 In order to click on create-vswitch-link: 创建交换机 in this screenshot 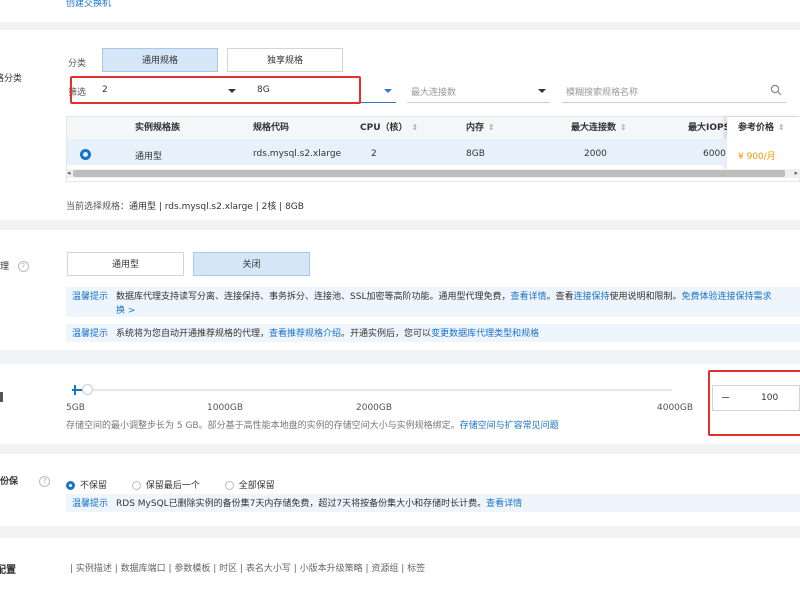, I will do `click(88, 4)`.